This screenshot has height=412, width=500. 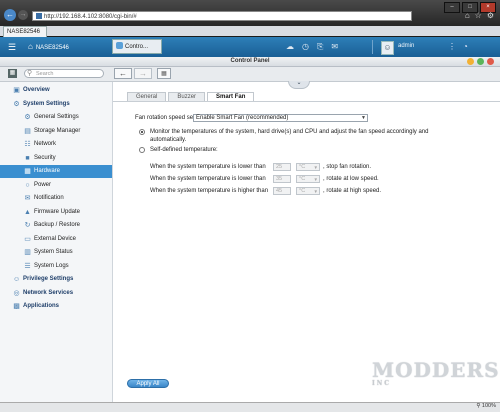 I want to click on maximize-button, so click(x=480, y=61).